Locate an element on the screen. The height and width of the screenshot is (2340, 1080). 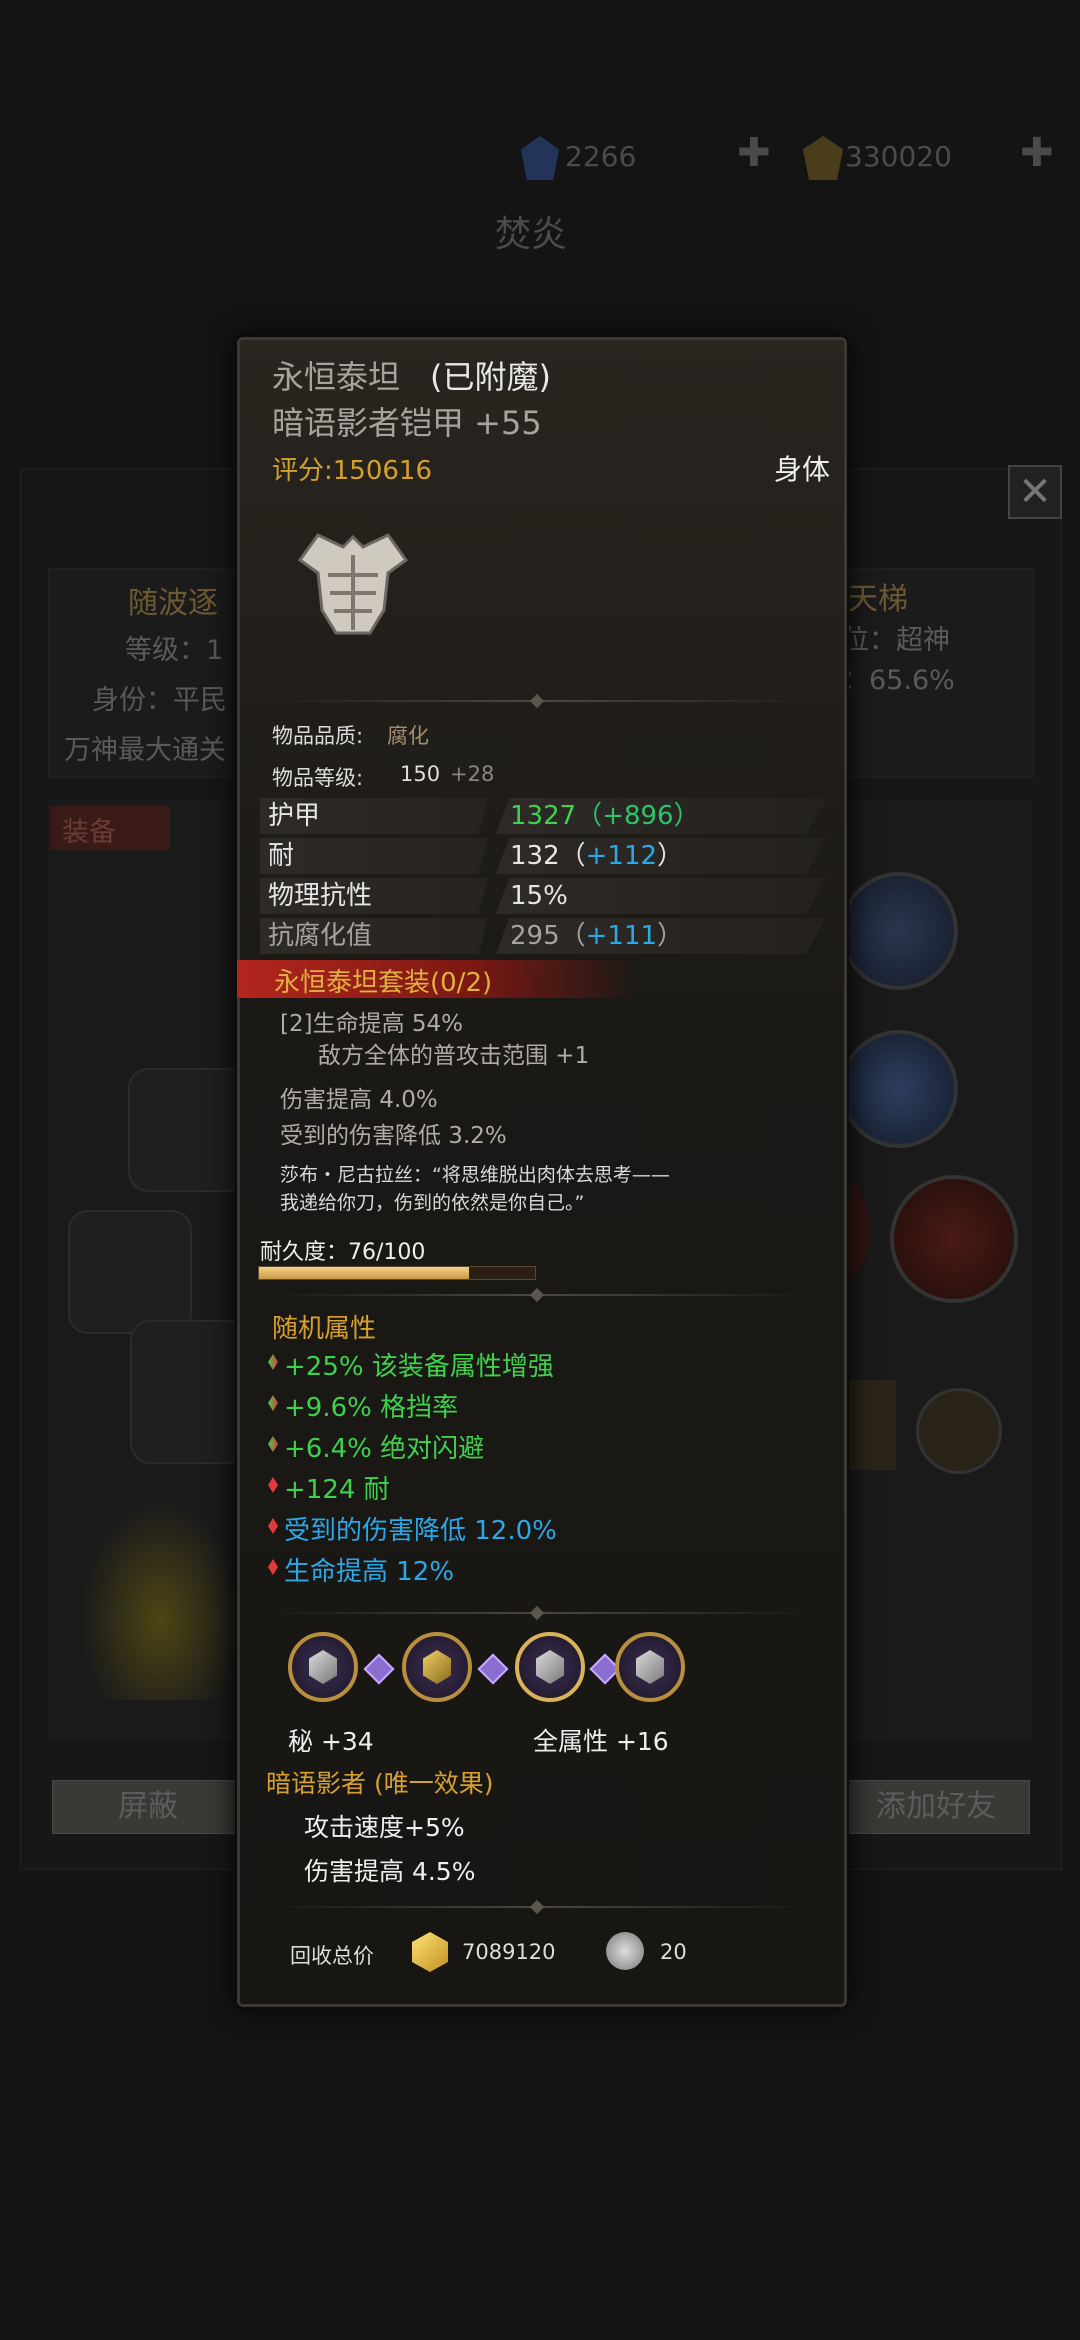
extra-stat-2: 受到的伤害降低 3.2% is located at coordinates (393, 1136).